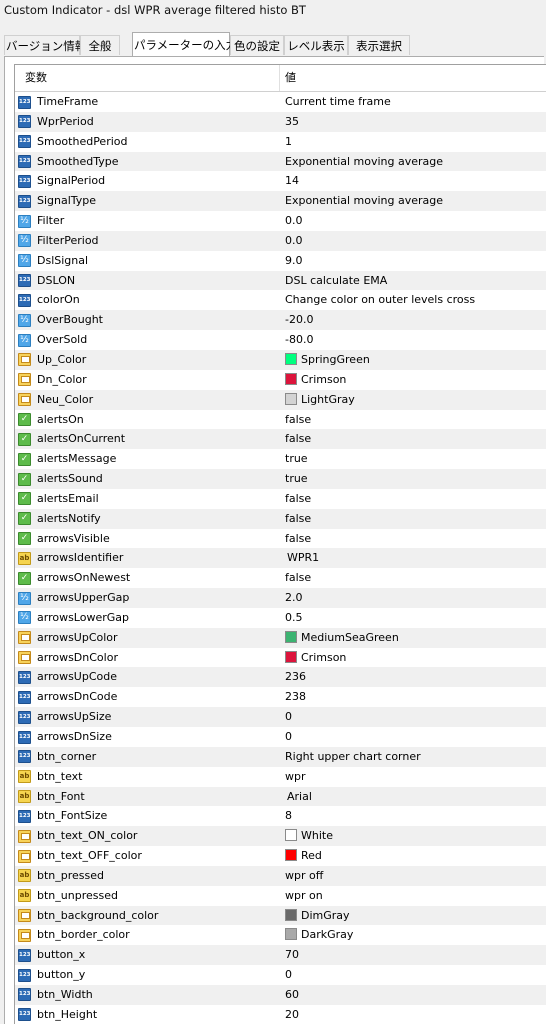  What do you see at coordinates (280, 875) in the screenshot?
I see `table-row: btn_pressed wpr off` at bounding box center [280, 875].